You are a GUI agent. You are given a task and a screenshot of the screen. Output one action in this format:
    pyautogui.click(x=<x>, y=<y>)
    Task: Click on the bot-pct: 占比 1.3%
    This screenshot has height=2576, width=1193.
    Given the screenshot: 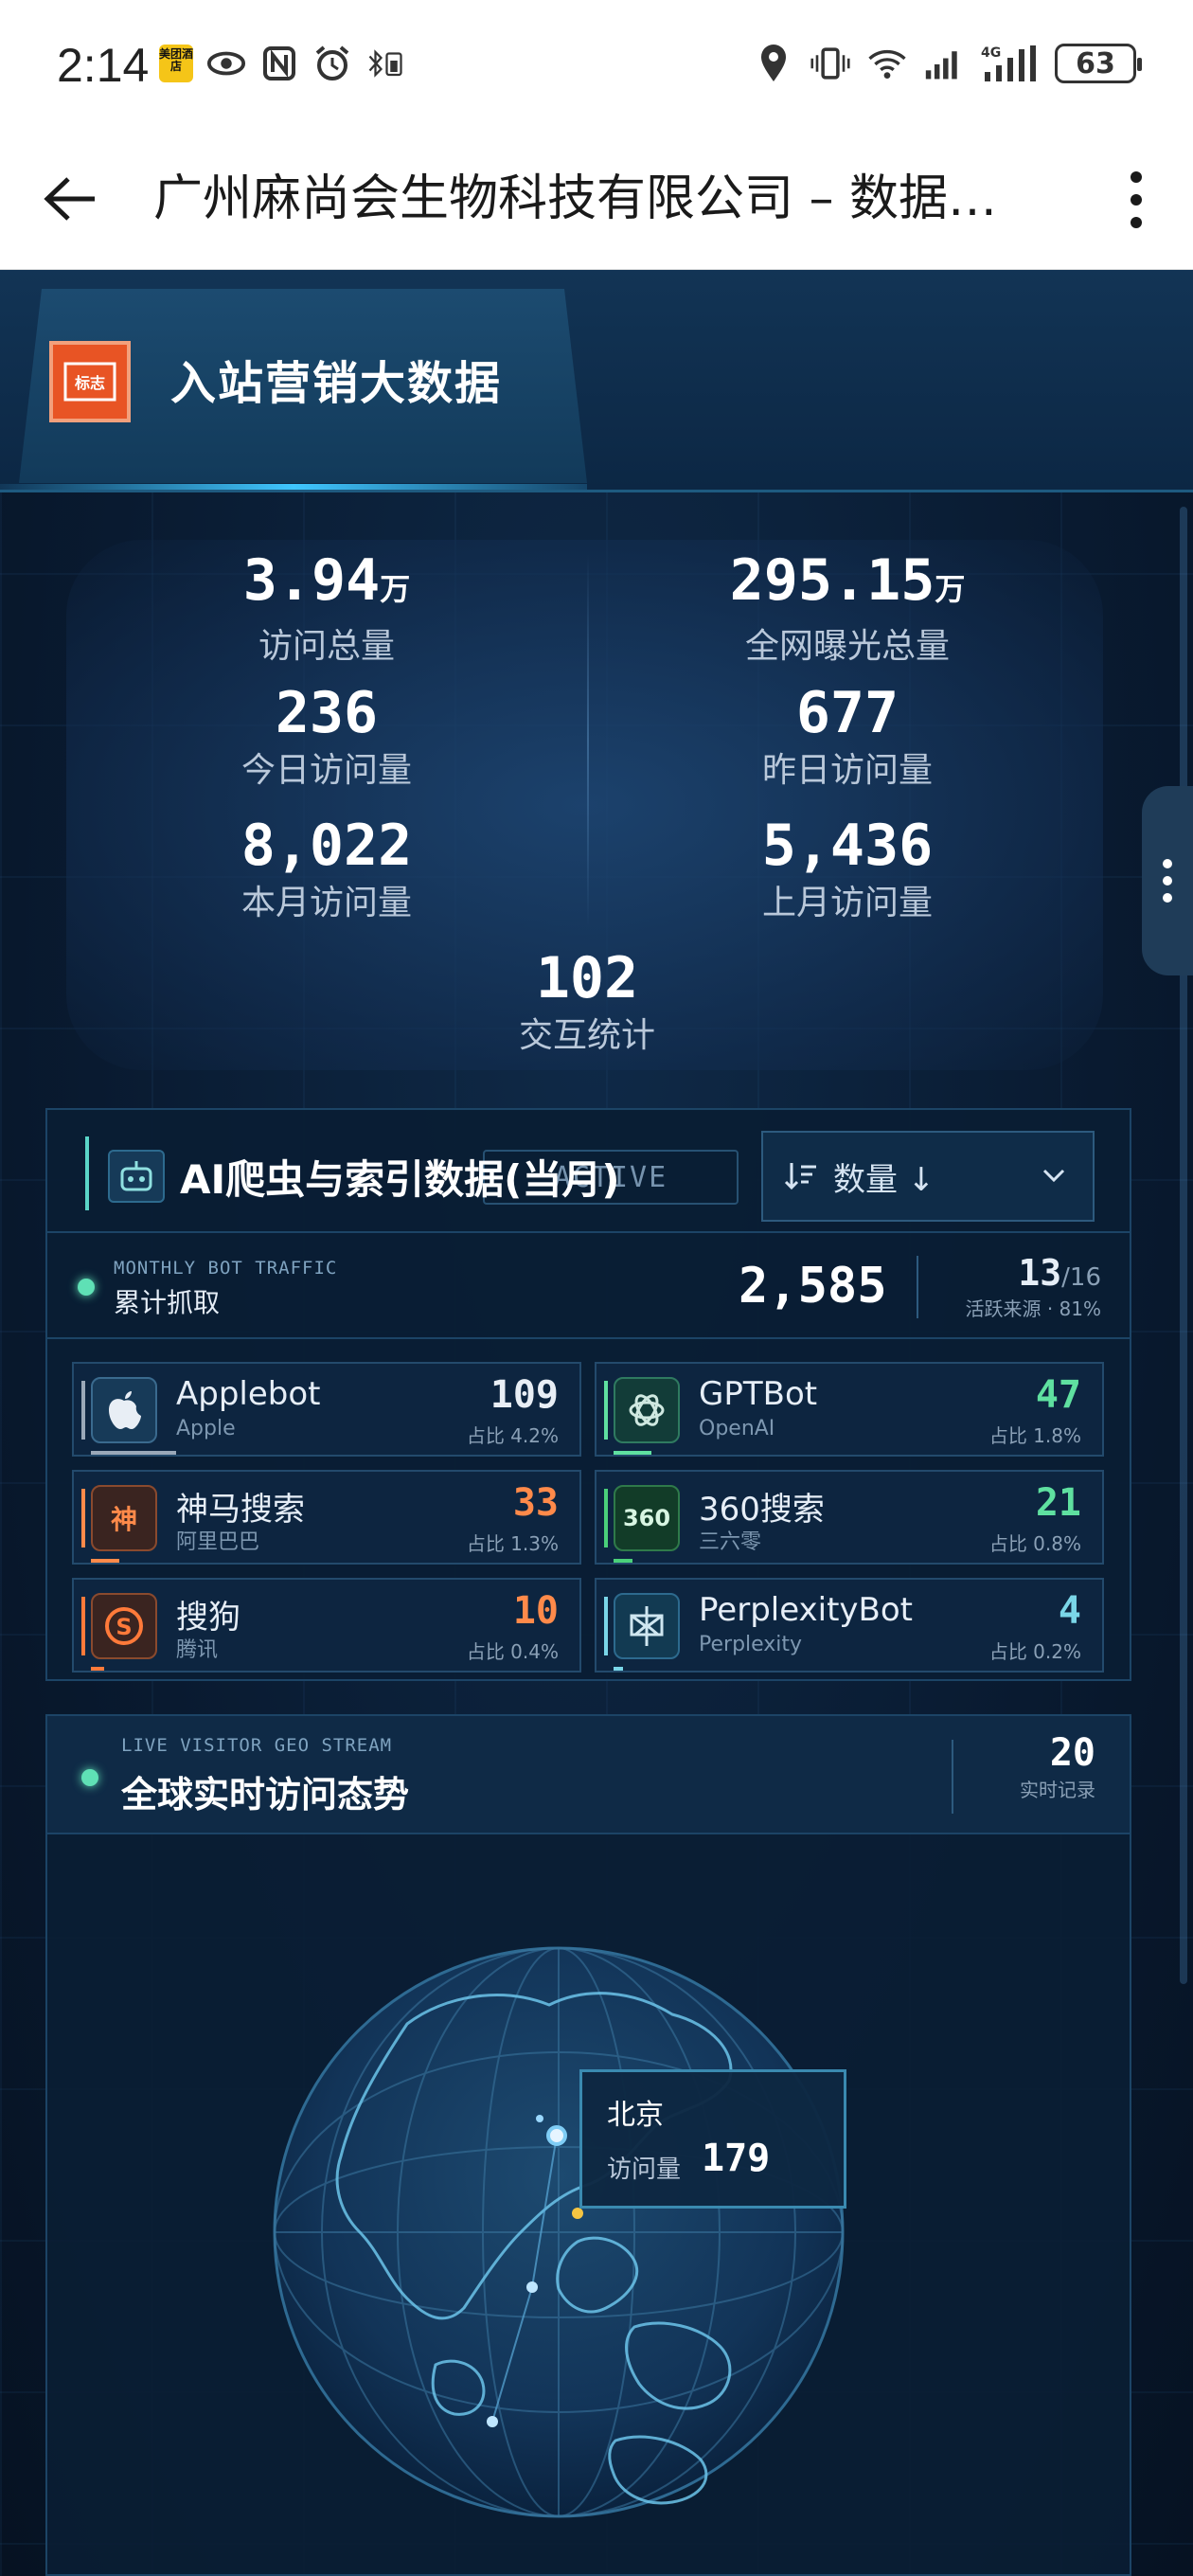 What is the action you would take?
    pyautogui.click(x=512, y=1543)
    